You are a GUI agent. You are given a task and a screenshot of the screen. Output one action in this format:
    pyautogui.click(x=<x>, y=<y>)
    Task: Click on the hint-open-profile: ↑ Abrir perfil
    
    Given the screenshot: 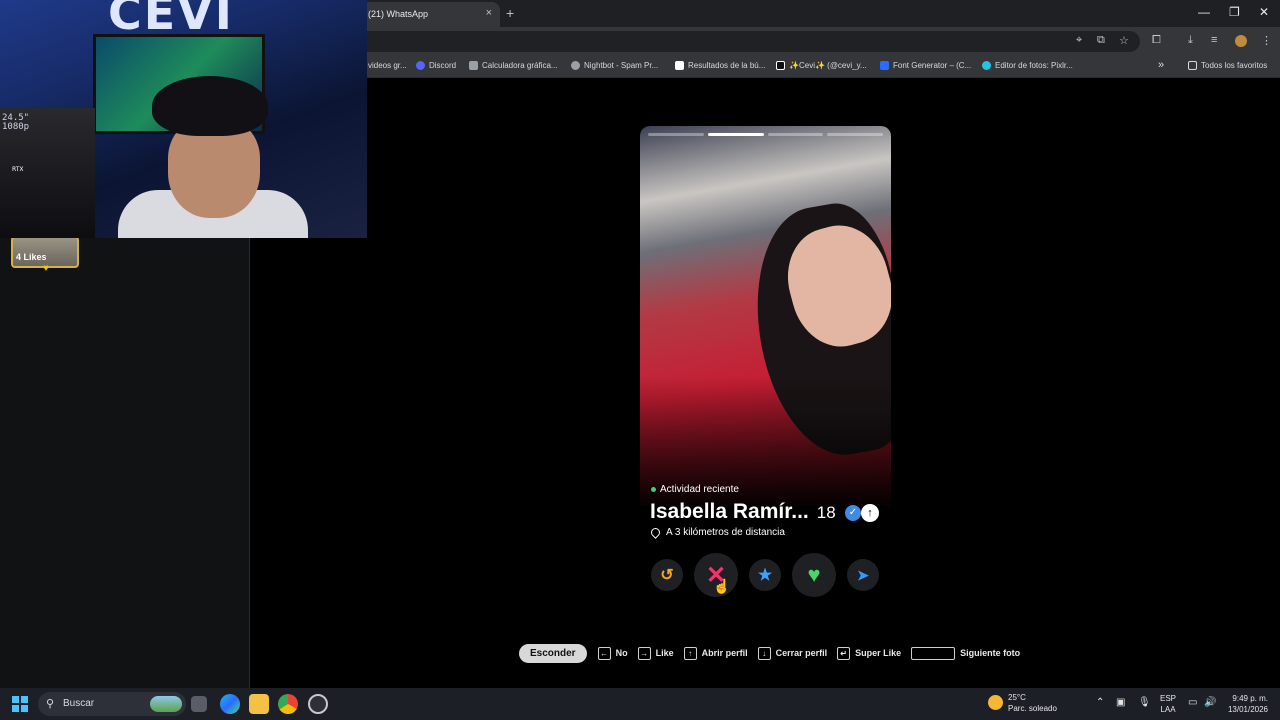 What is the action you would take?
    pyautogui.click(x=715, y=653)
    